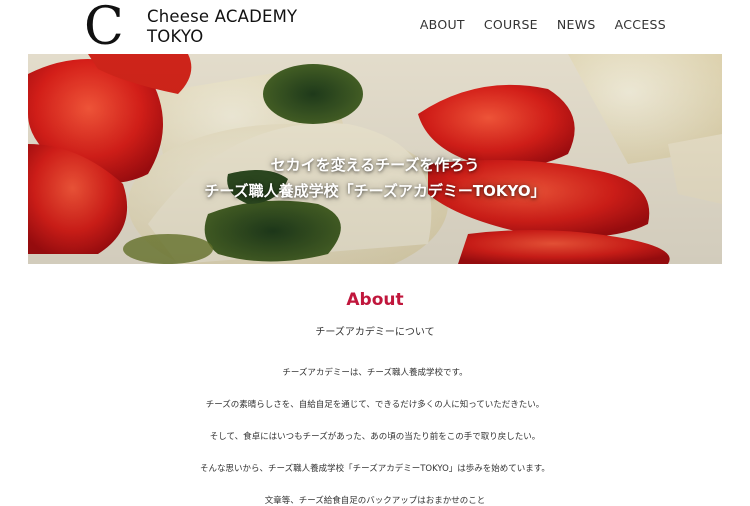  I want to click on hero-line-1: セカイを変えるチーズを作ろう, so click(375, 165).